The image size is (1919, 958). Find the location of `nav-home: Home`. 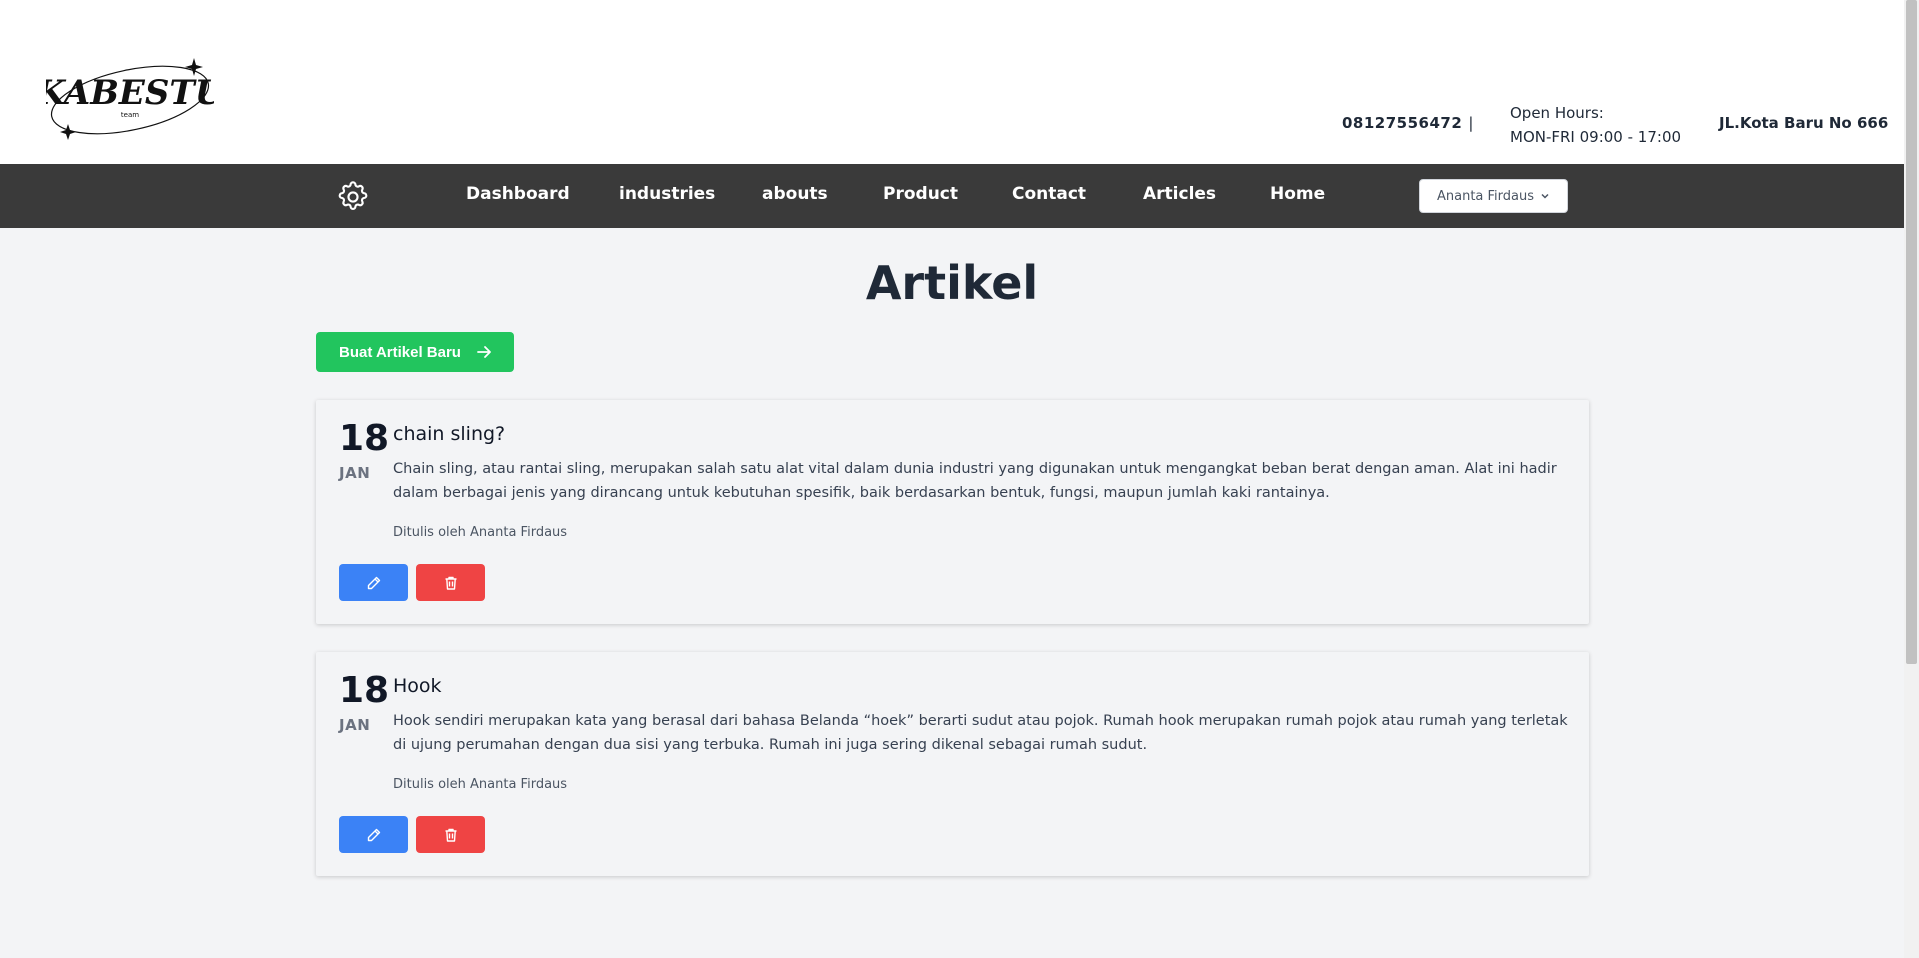

nav-home: Home is located at coordinates (1297, 194).